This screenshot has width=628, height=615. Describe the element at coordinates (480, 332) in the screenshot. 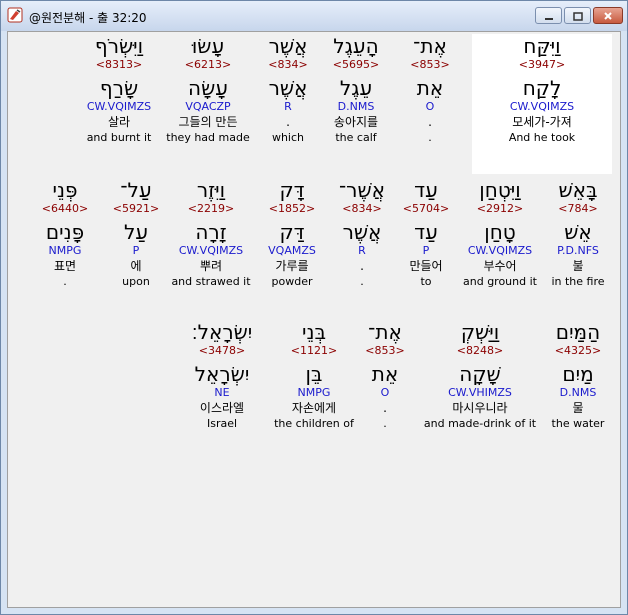

I see `hebrew-word: וַיַּשְׁקְ` at that location.